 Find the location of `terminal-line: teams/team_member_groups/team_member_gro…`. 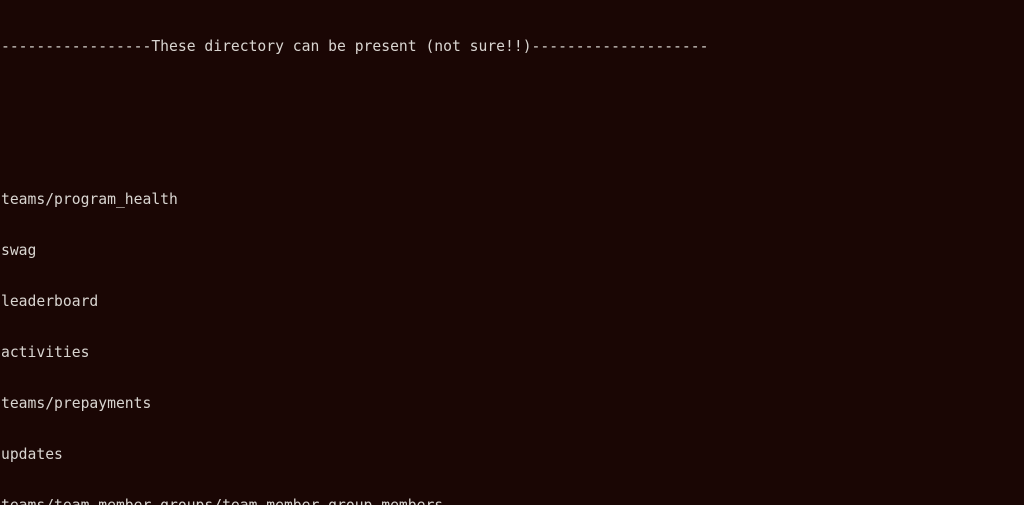

terminal-line: teams/team_member_groups/team_member_gro… is located at coordinates (512, 501).